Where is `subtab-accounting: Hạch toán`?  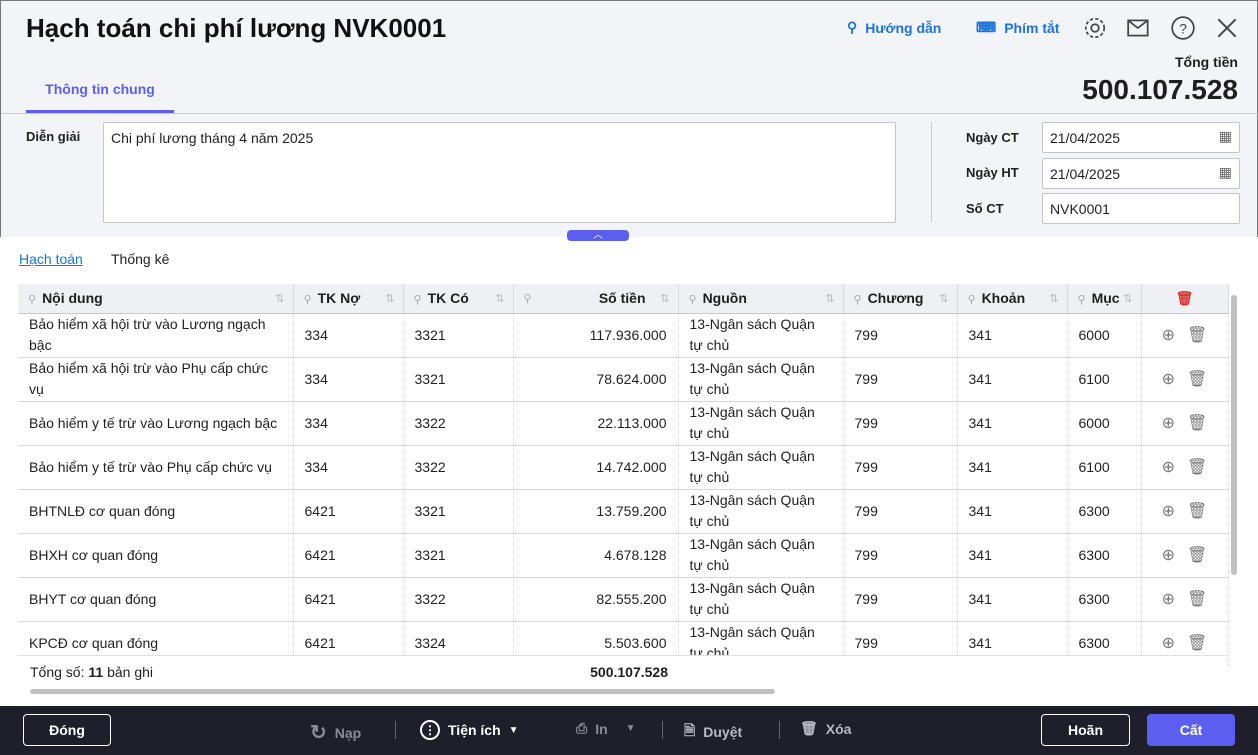 subtab-accounting: Hạch toán is located at coordinates (51, 259).